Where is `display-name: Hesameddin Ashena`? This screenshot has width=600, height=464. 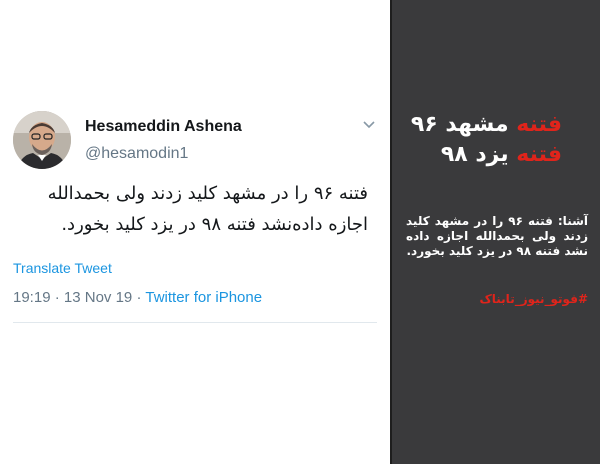
display-name: Hesameddin Ashena is located at coordinates (163, 127).